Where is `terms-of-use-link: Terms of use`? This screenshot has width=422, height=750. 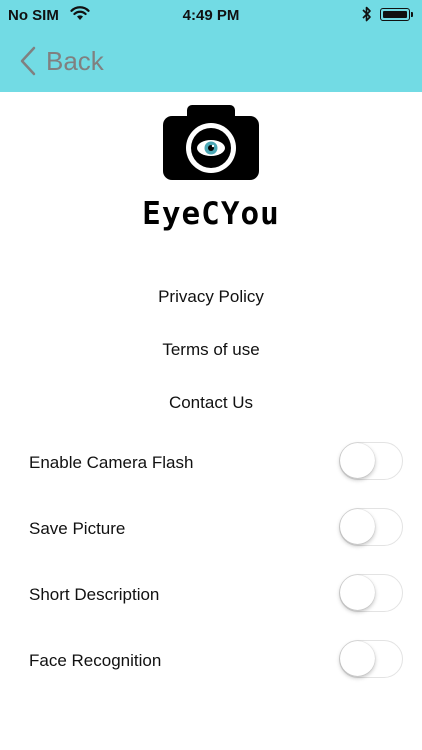 terms-of-use-link: Terms of use is located at coordinates (211, 350).